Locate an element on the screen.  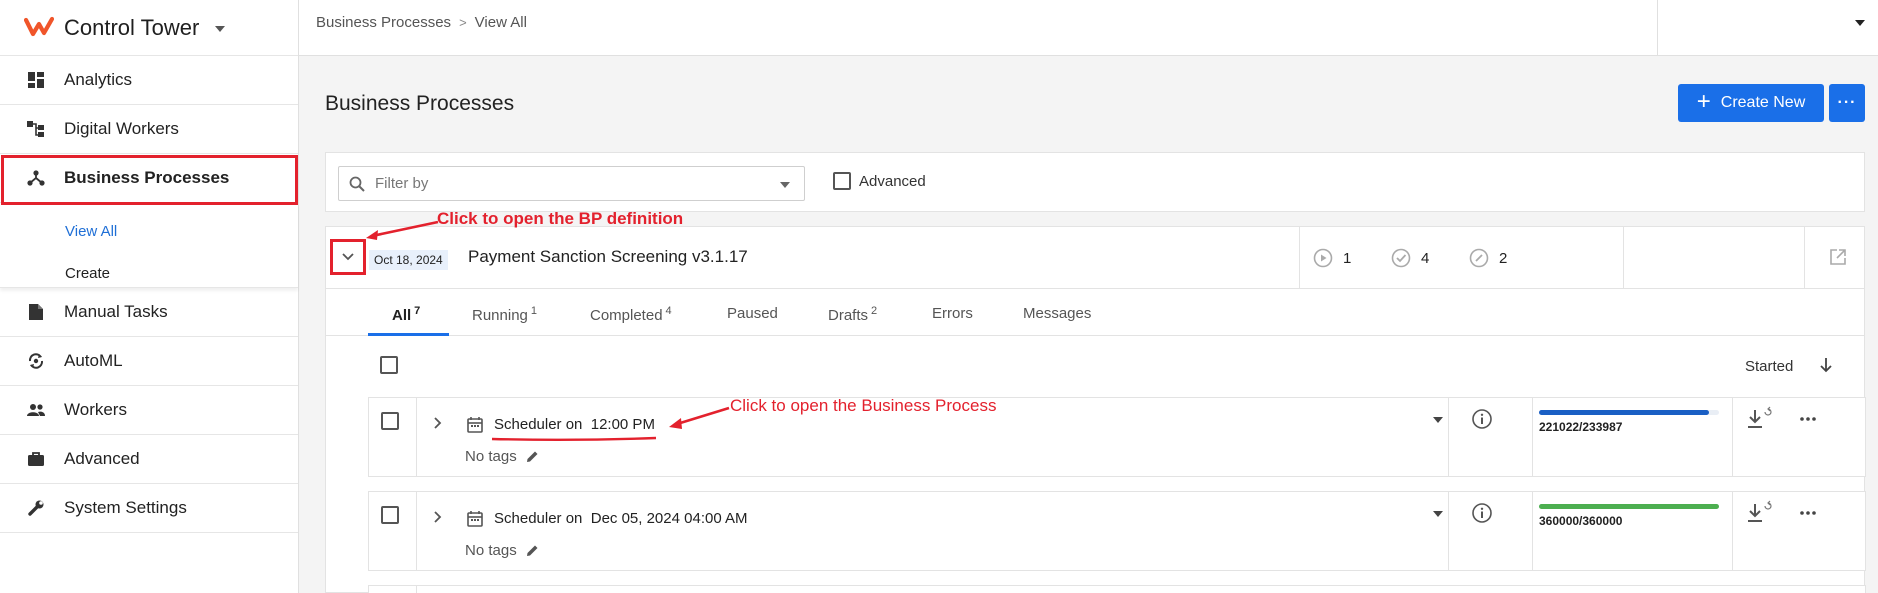
sidebar-item-business-processes: Business Processes is located at coordinates (149, 179).